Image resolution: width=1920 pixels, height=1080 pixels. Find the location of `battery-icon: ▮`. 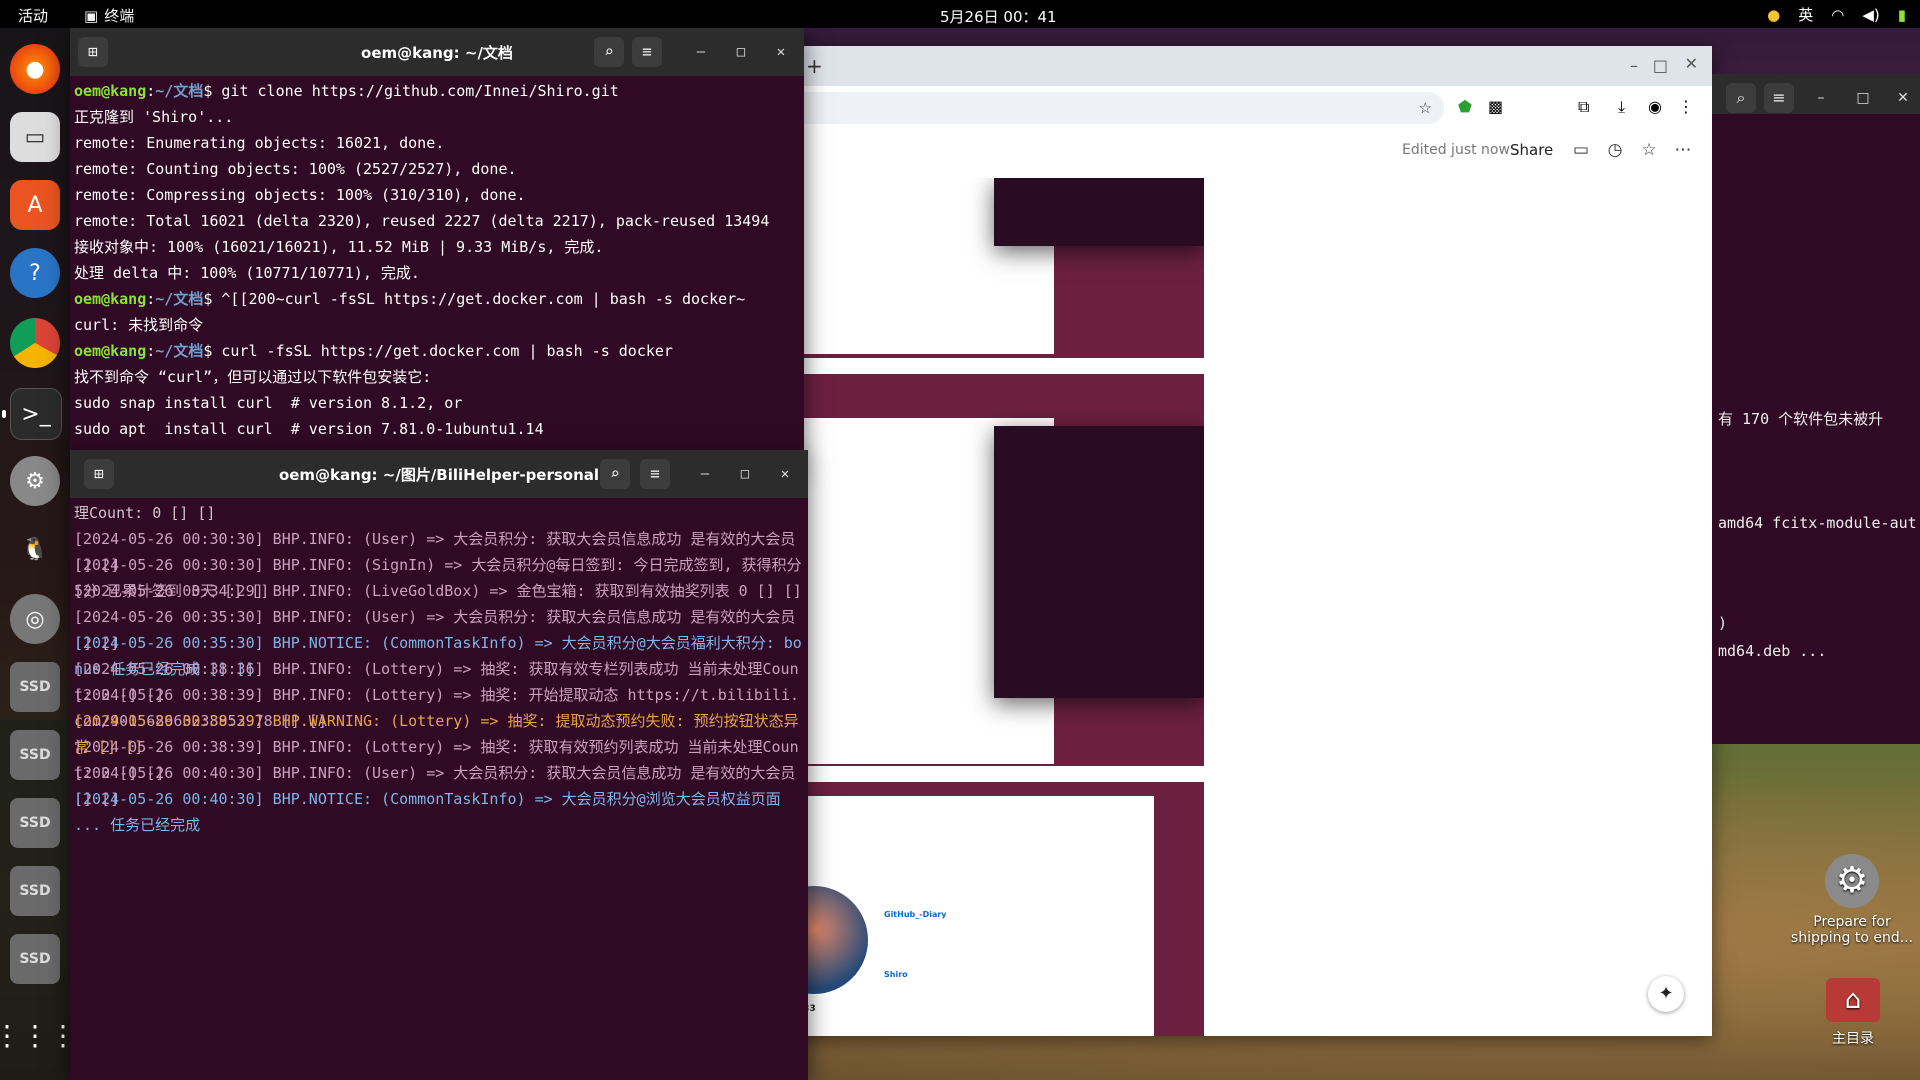

battery-icon: ▮ is located at coordinates (1902, 15).